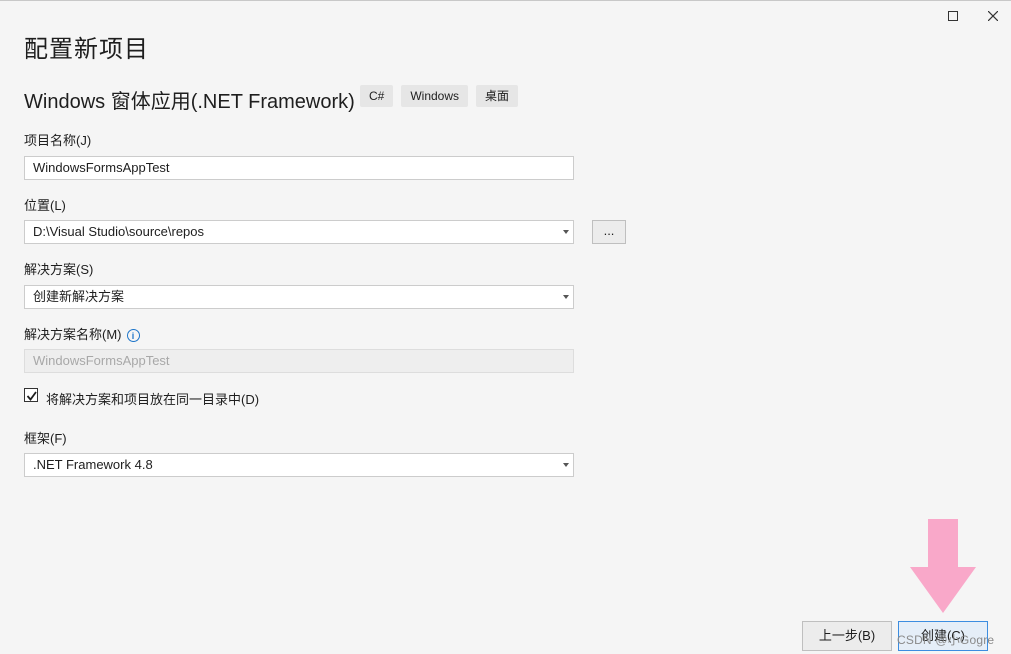  Describe the element at coordinates (86, 49) in the screenshot. I see `page-title: 配置新项目` at that location.